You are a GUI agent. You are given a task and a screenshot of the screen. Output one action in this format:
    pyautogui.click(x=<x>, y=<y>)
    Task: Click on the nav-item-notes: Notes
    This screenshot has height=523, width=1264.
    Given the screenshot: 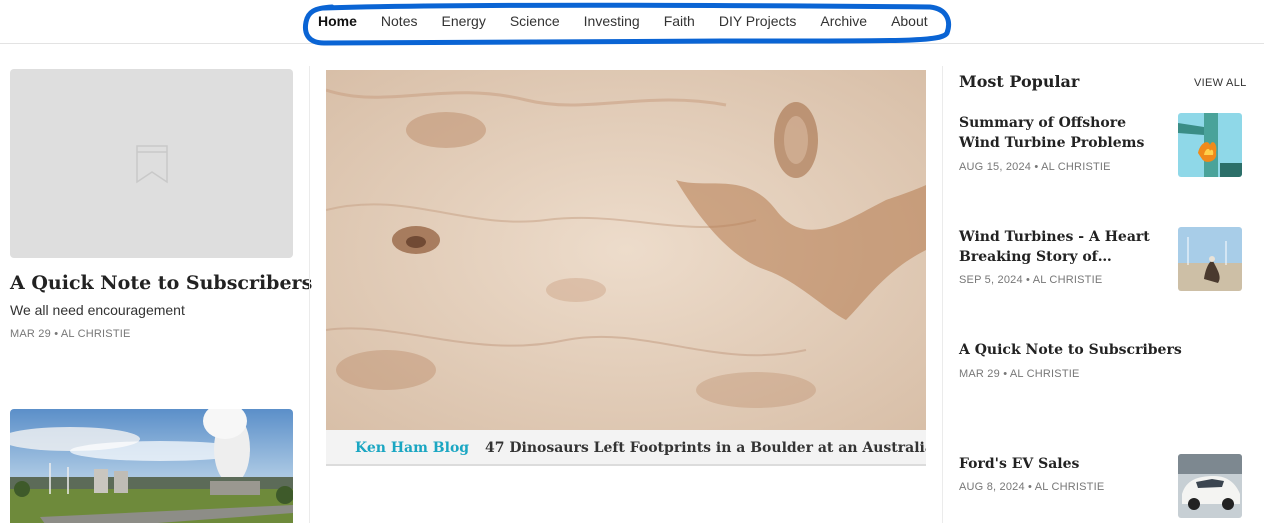 What is the action you would take?
    pyautogui.click(x=399, y=21)
    